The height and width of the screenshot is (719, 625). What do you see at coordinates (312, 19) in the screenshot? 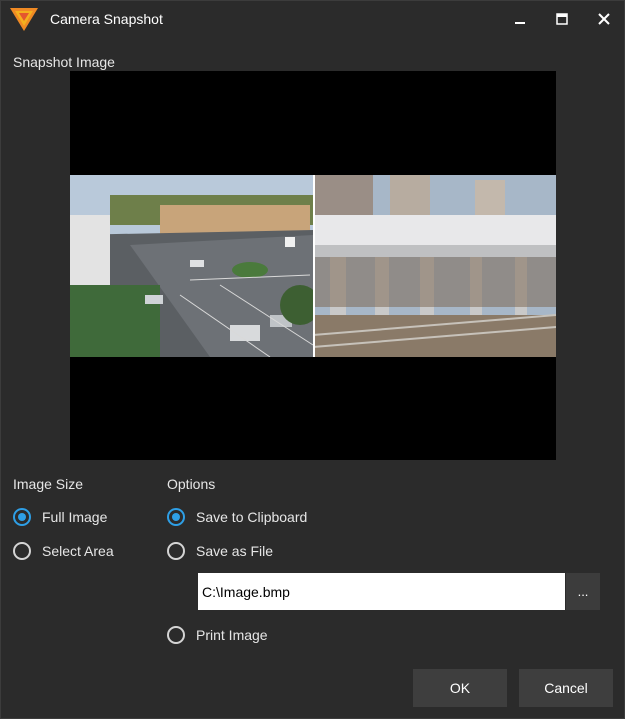
I see `title-bar: Camera Snapshot` at bounding box center [312, 19].